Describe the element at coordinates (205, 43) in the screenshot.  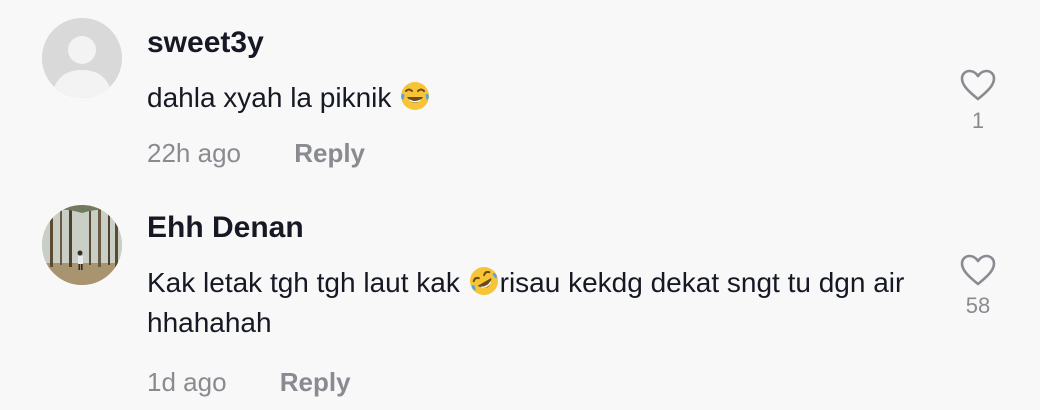
I see `comment-username: sweet3y` at that location.